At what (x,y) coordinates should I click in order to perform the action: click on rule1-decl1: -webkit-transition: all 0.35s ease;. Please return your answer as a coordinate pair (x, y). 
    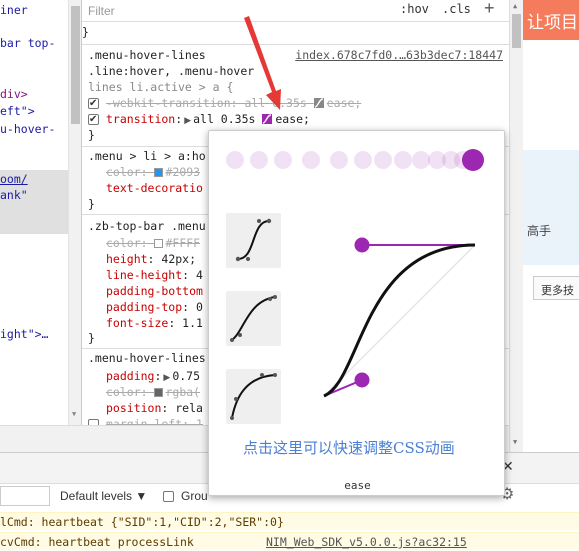
    Looking at the image, I should click on (295, 103).